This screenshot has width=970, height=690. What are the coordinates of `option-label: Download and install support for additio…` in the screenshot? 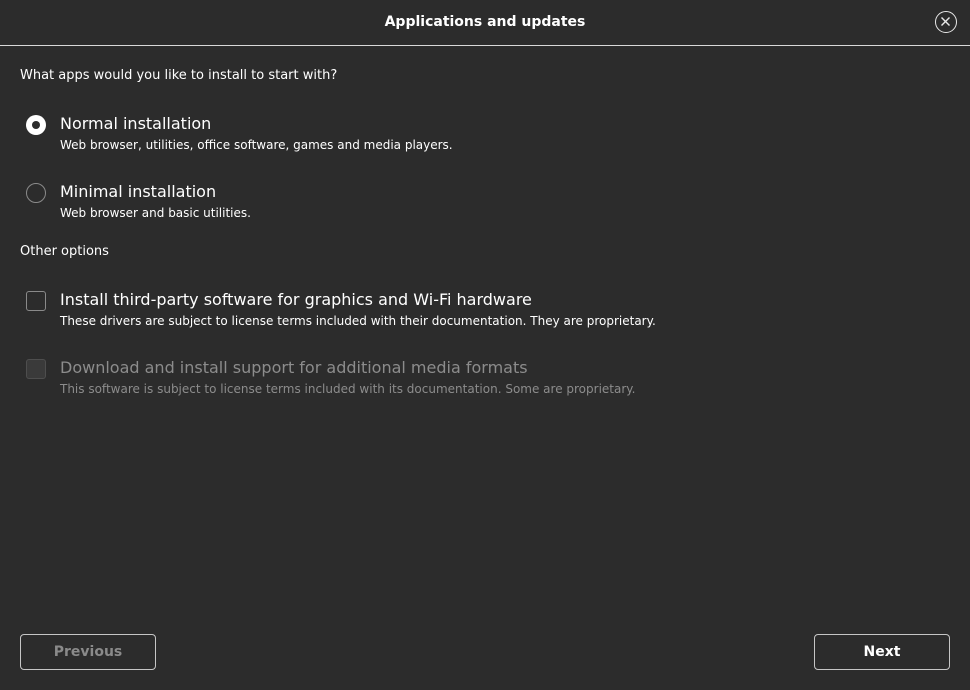 It's located at (294, 367).